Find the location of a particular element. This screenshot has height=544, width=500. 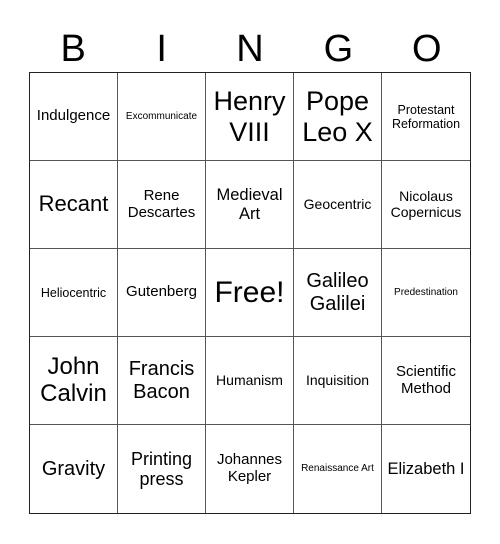

bingo-cell: Excommunicate is located at coordinates (162, 117).